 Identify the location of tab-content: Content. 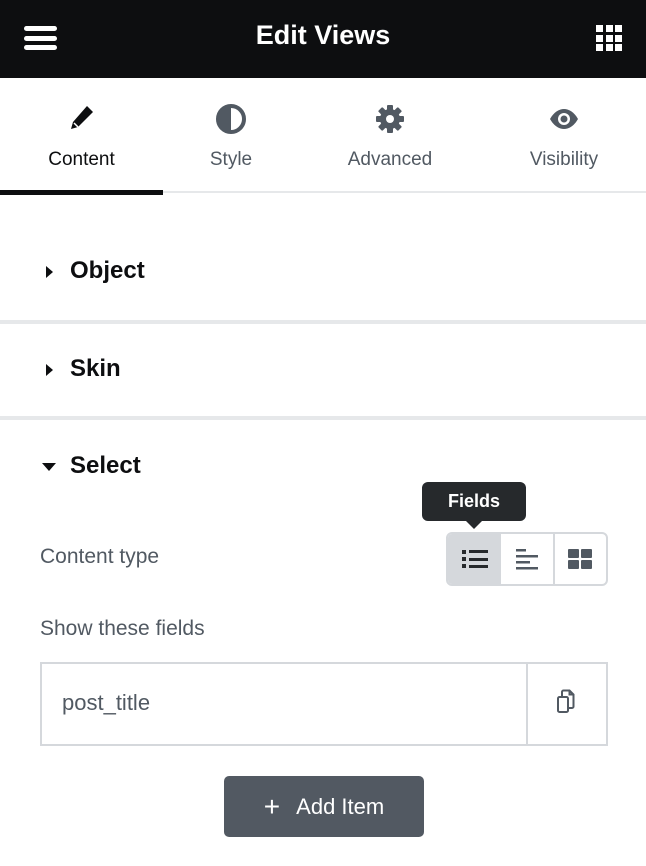
(81, 136).